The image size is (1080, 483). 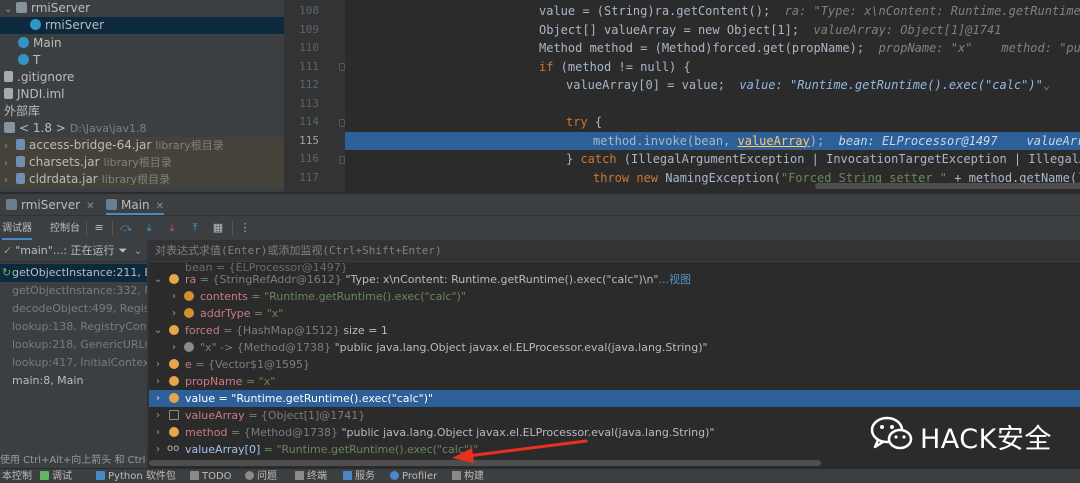 What do you see at coordinates (413, 476) in the screenshot?
I see `tool-window-profiler: Profiler` at bounding box center [413, 476].